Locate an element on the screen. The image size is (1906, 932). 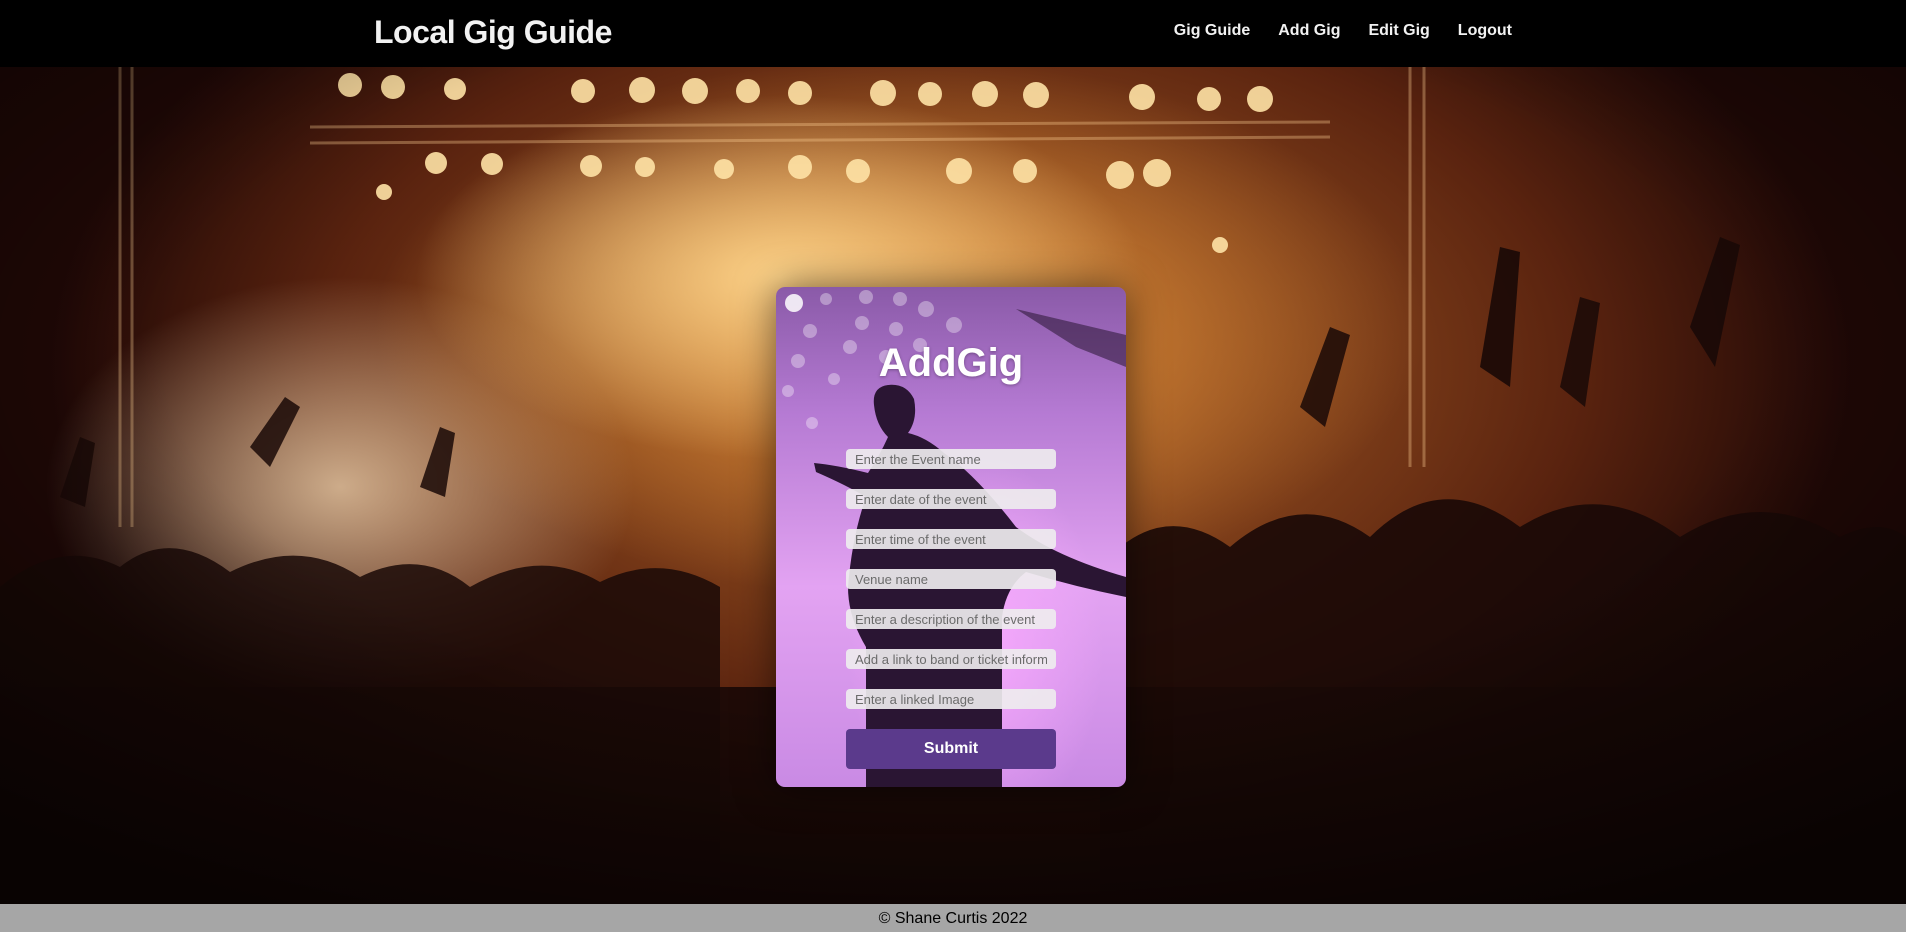
nav-links: Gig Guide Add Gig Edit Gig Logout is located at coordinates (1343, 31).